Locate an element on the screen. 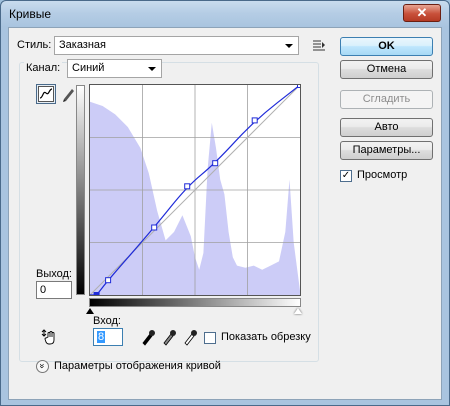 This screenshot has width=450, height=406. preview-label: Просмотр is located at coordinates (382, 175).